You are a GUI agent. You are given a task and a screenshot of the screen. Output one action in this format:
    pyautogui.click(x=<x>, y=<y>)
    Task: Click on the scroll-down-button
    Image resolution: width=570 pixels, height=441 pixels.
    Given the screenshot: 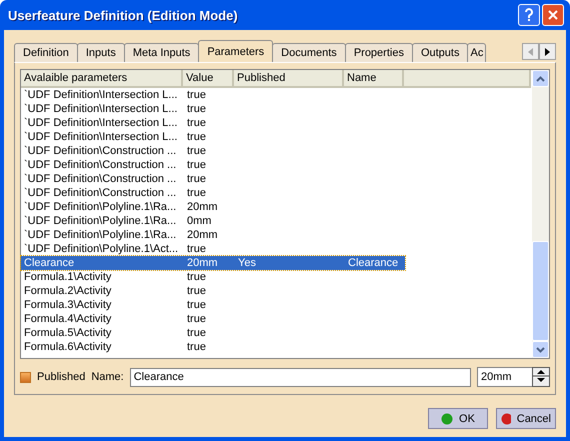 What is the action you would take?
    pyautogui.click(x=540, y=349)
    